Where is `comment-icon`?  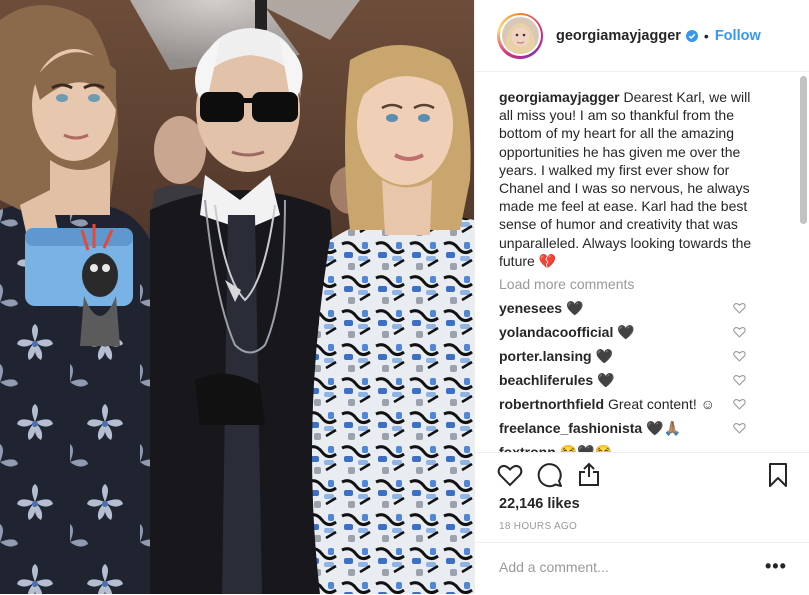
comment-icon is located at coordinates (550, 475).